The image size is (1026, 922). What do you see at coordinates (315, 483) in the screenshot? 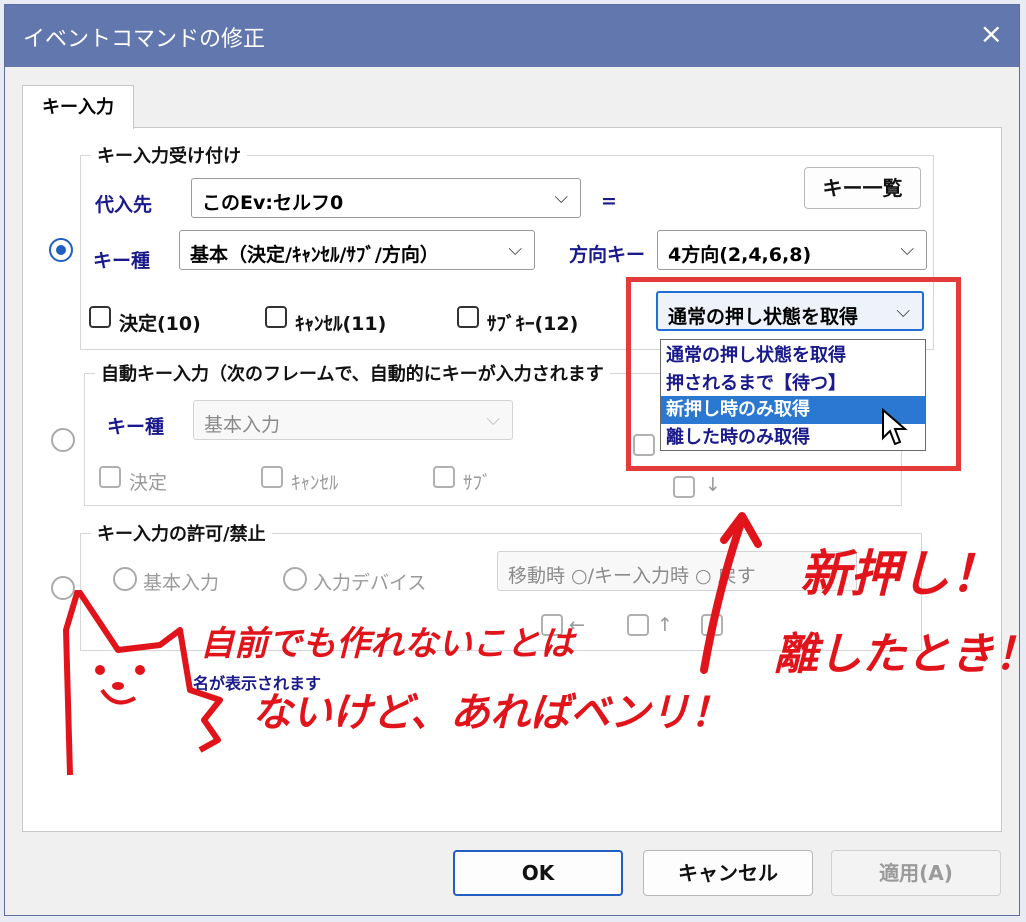
I see `auto-checkbox-cancel-label: ｷｬﾝｾﾙ` at bounding box center [315, 483].